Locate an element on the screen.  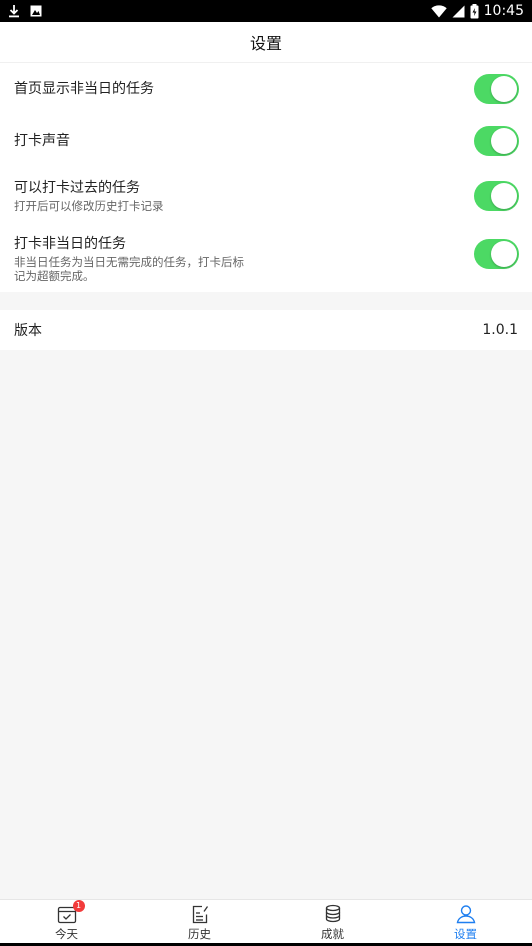
database-stack-icon is located at coordinates (333, 914).